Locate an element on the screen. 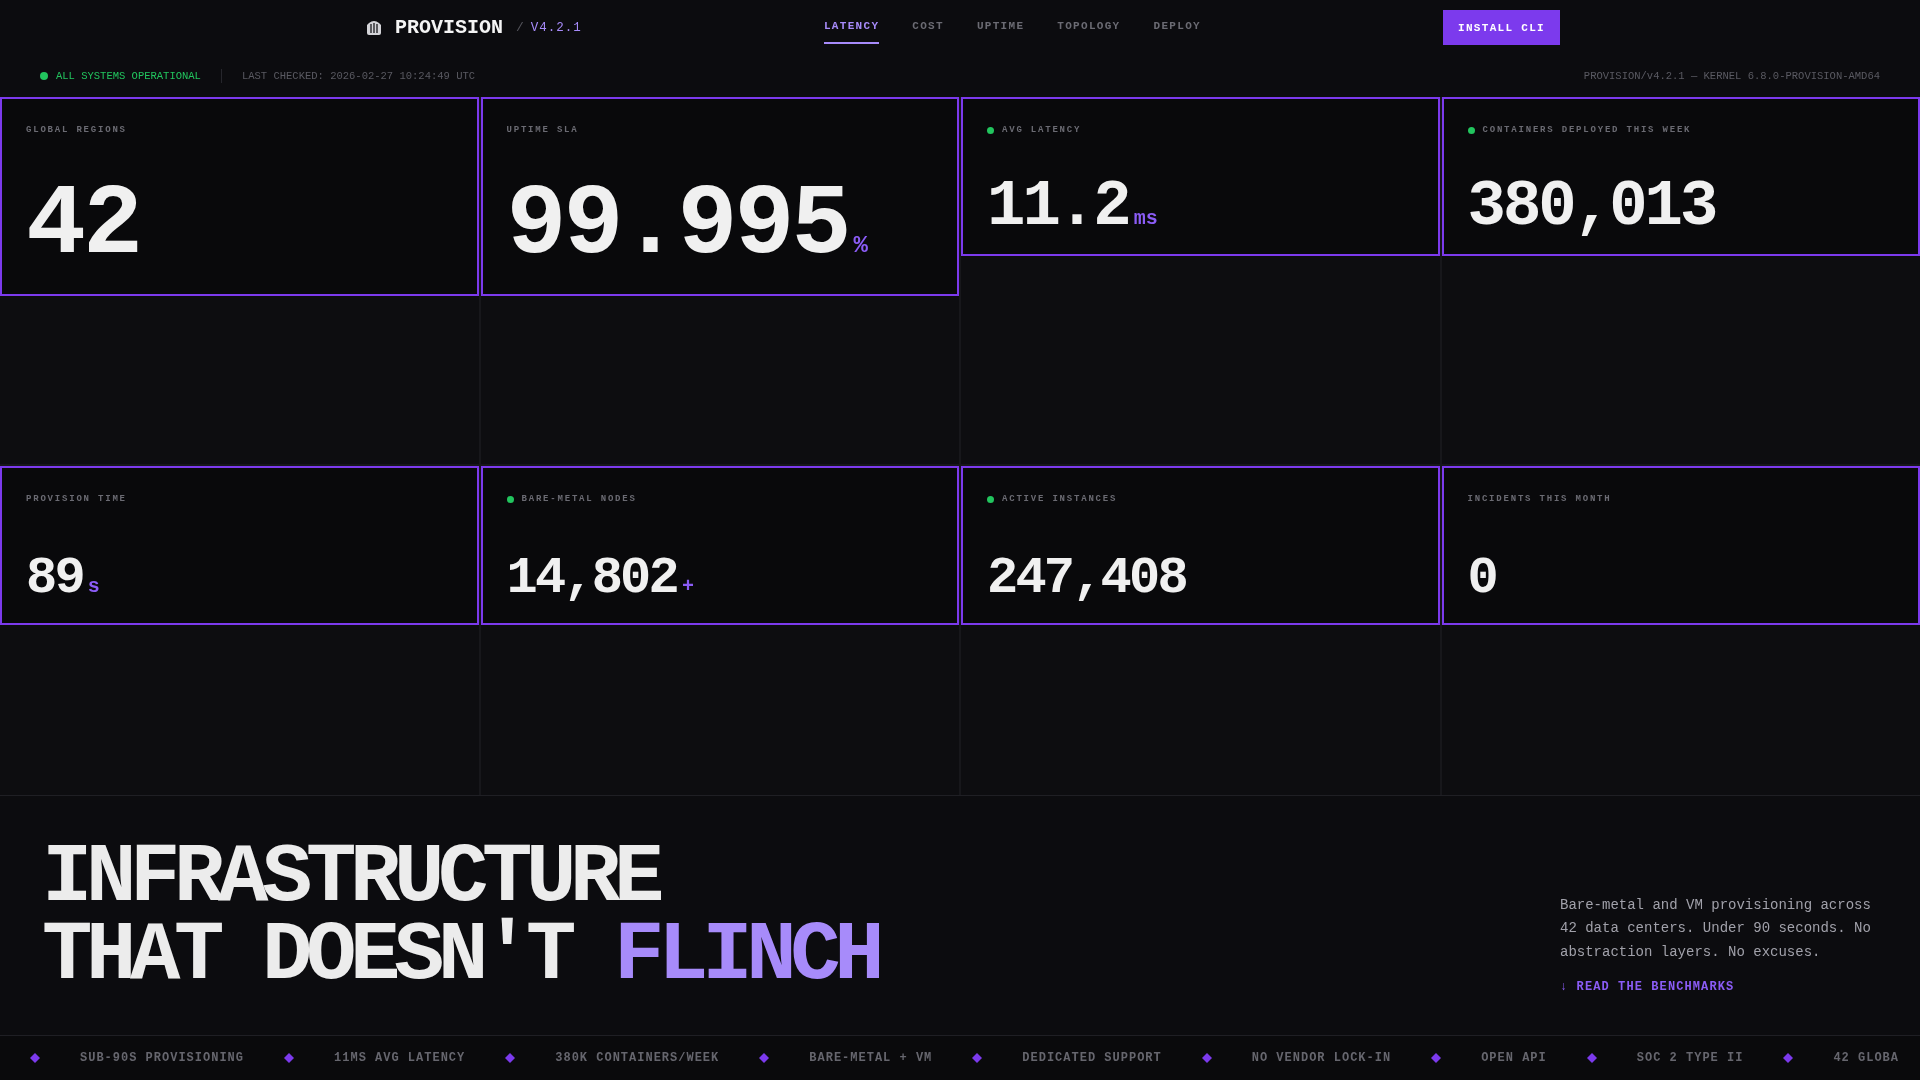  nav-tab: TOPOLOGY is located at coordinates (1089, 27).